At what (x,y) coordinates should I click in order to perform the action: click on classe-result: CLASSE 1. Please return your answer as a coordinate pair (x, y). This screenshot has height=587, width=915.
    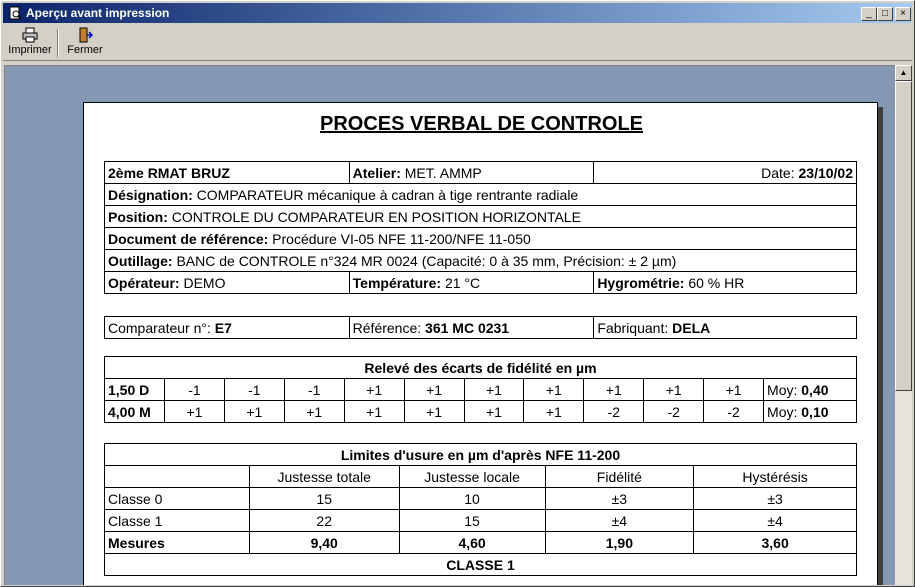
    Looking at the image, I should click on (480, 564).